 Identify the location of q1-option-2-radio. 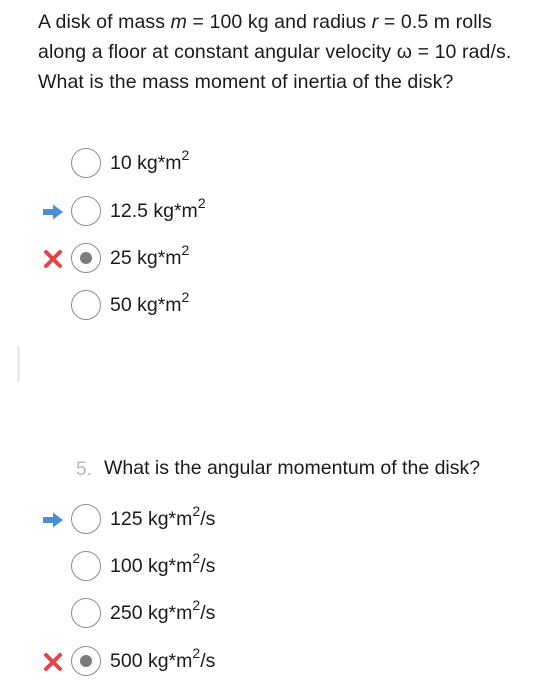
(86, 211).